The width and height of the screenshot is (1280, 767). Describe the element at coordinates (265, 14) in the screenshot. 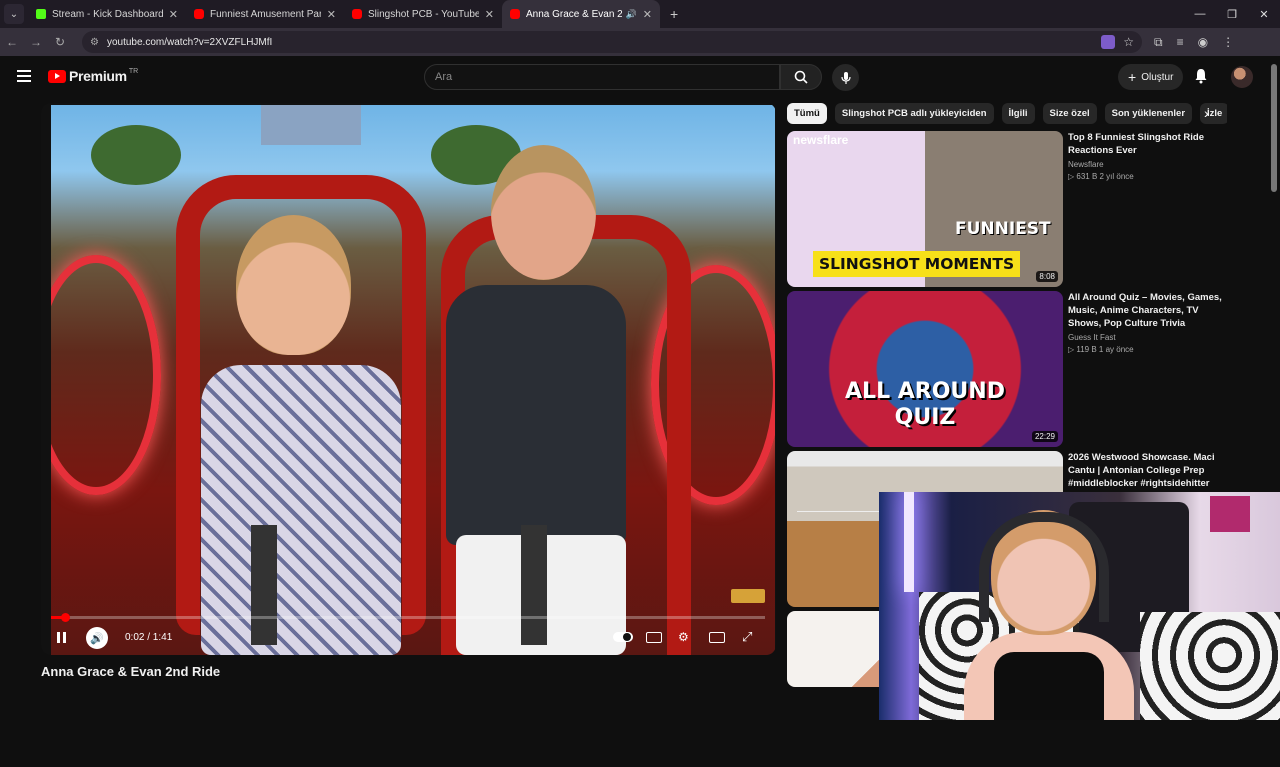

I see `browser-tab: Funniest Amusement Park Fails ✕` at that location.